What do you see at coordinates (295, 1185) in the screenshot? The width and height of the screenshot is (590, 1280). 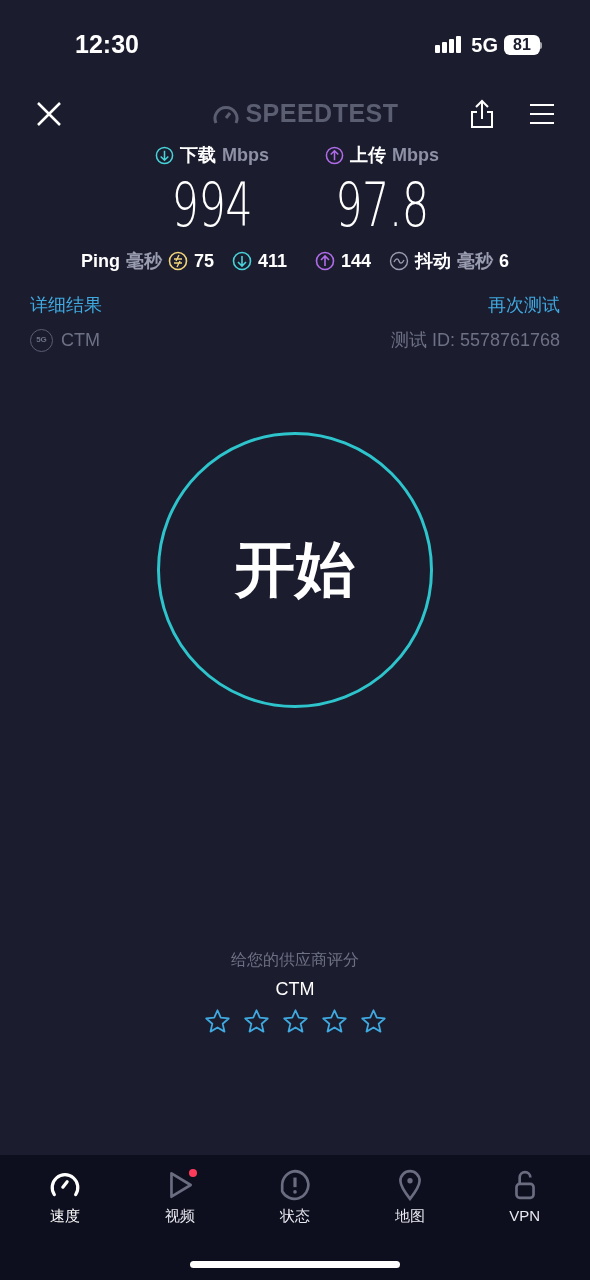 I see `status-icon` at bounding box center [295, 1185].